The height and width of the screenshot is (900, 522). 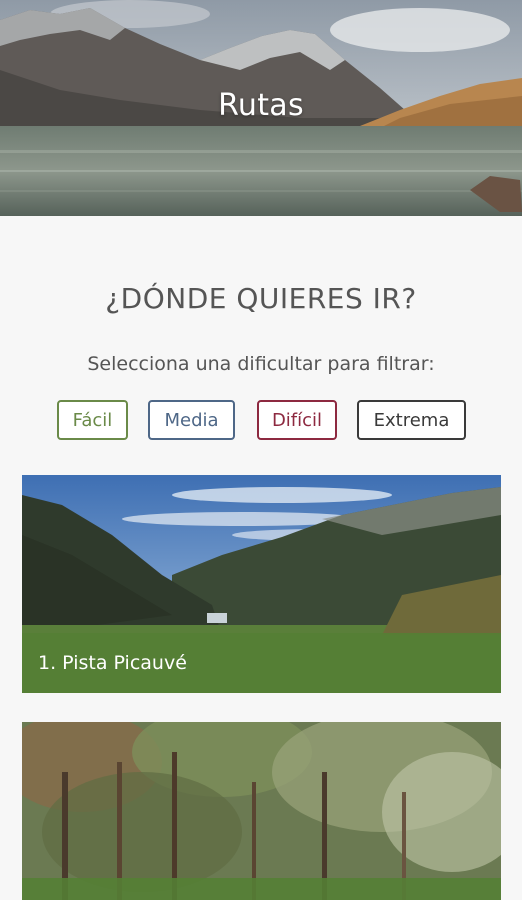 I want to click on page-title: Rutas, so click(x=261, y=105).